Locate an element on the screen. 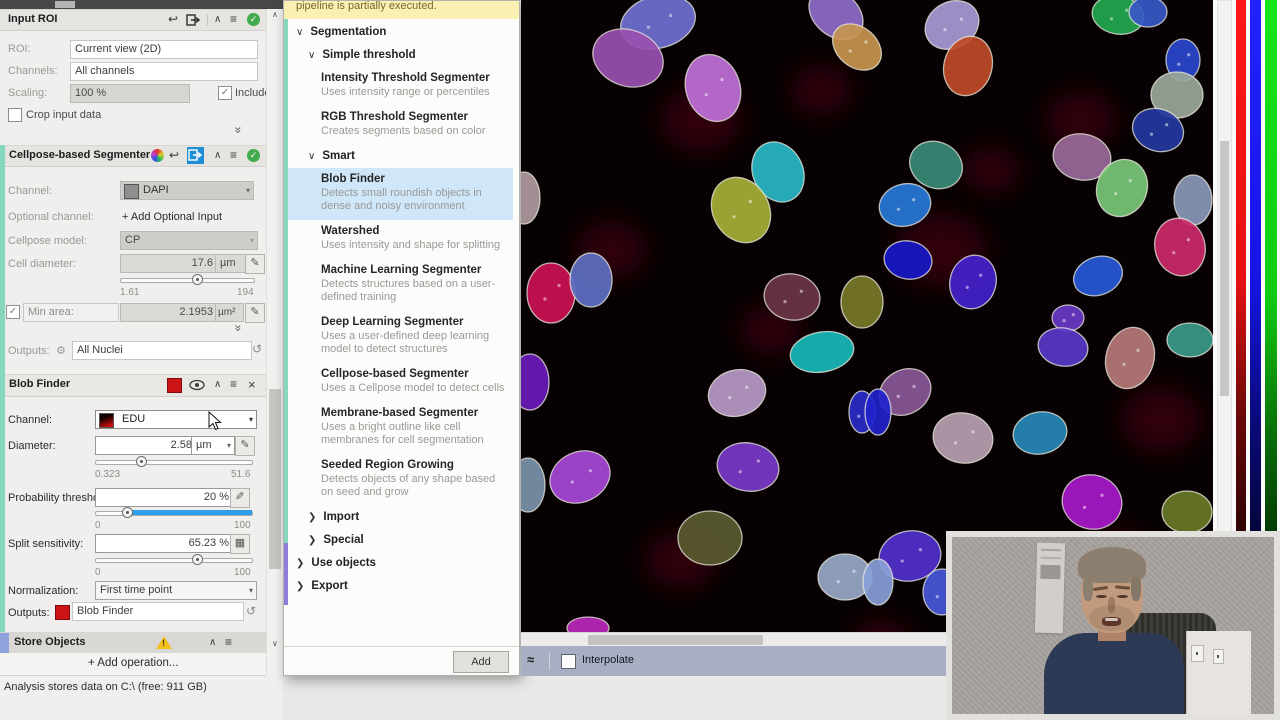 The height and width of the screenshot is (720, 1280). probability-field: 20 % is located at coordinates (164, 497).